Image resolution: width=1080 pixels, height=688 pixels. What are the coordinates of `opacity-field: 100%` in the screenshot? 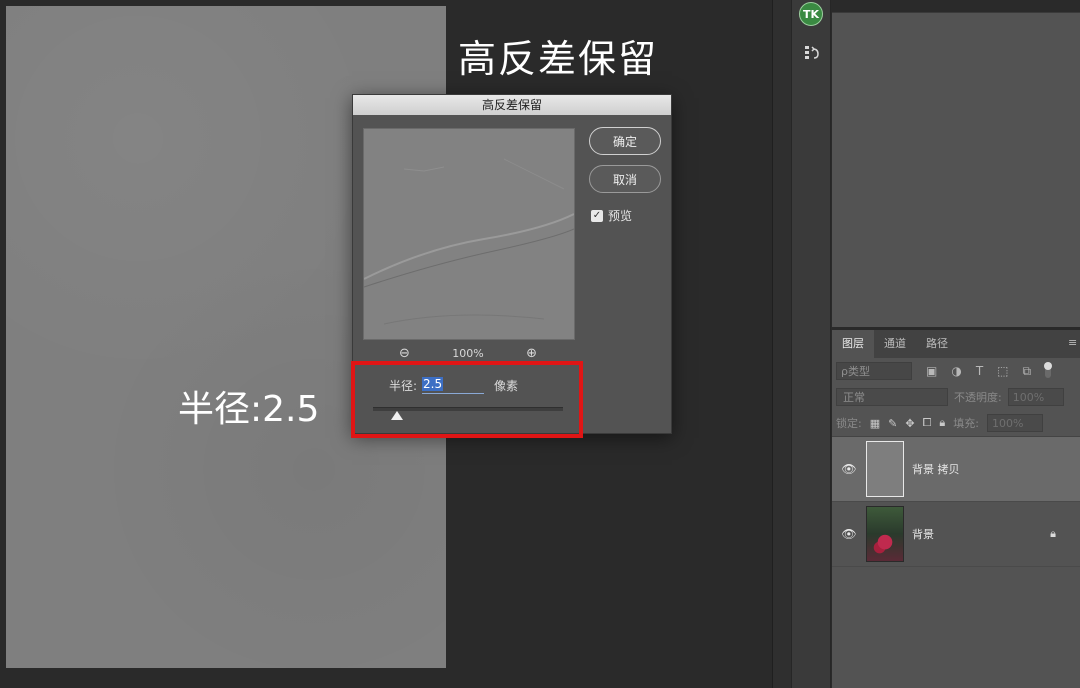 It's located at (1035, 397).